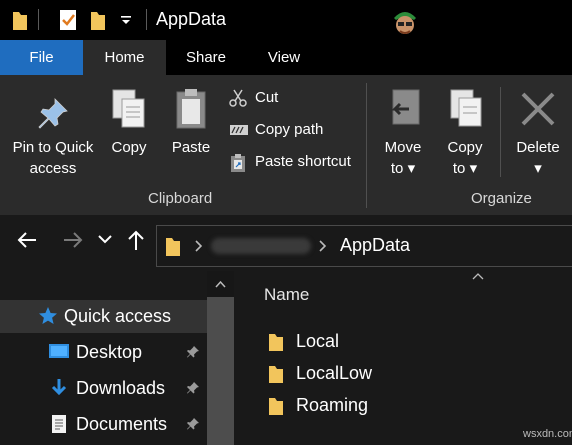  I want to click on delete-label: Delete, so click(538, 147).